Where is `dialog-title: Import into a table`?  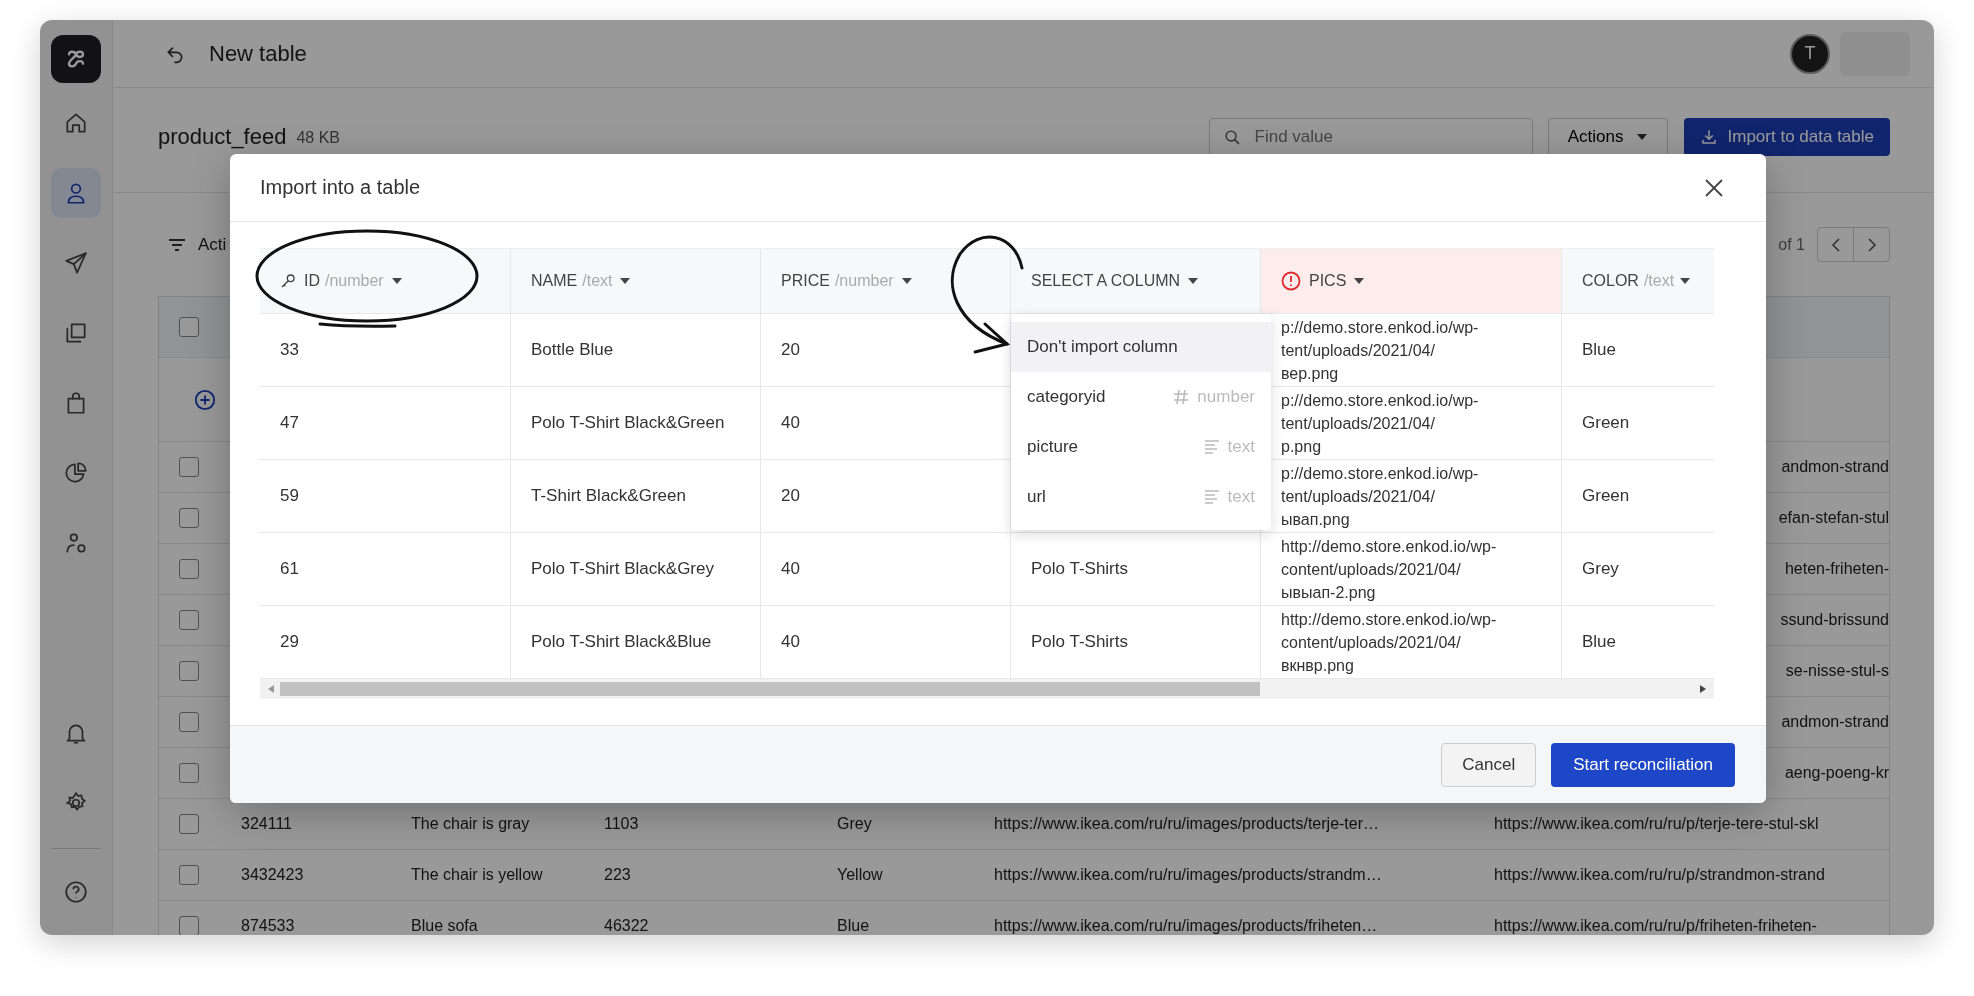 dialog-title: Import into a table is located at coordinates (340, 187).